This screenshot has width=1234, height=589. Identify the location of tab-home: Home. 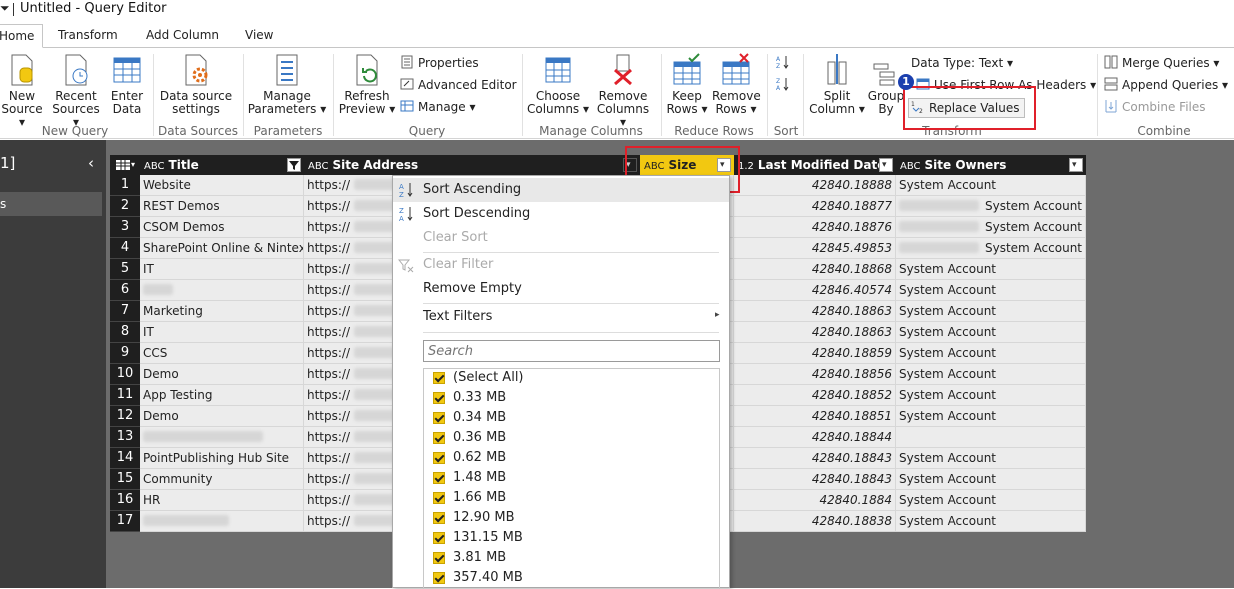
(22, 36).